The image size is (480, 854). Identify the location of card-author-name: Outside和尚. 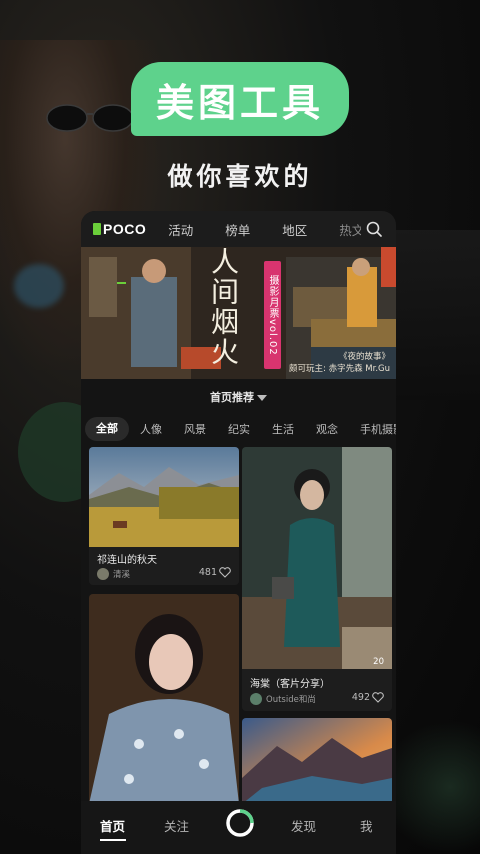
(291, 700).